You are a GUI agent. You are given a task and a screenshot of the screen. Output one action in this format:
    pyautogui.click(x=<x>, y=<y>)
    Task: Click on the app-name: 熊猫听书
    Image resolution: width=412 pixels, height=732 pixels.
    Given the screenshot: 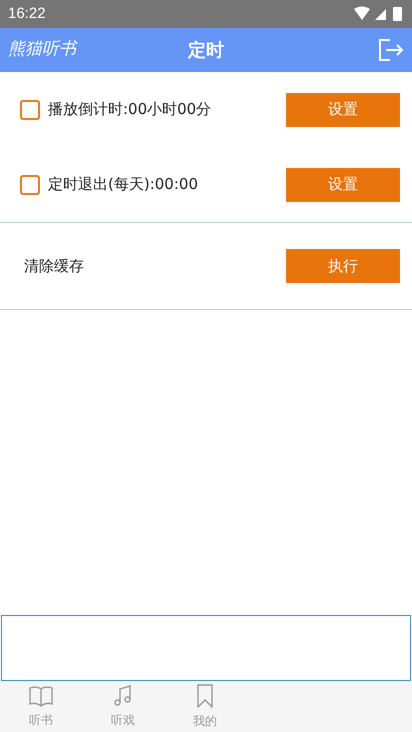 What is the action you would take?
    pyautogui.click(x=43, y=50)
    